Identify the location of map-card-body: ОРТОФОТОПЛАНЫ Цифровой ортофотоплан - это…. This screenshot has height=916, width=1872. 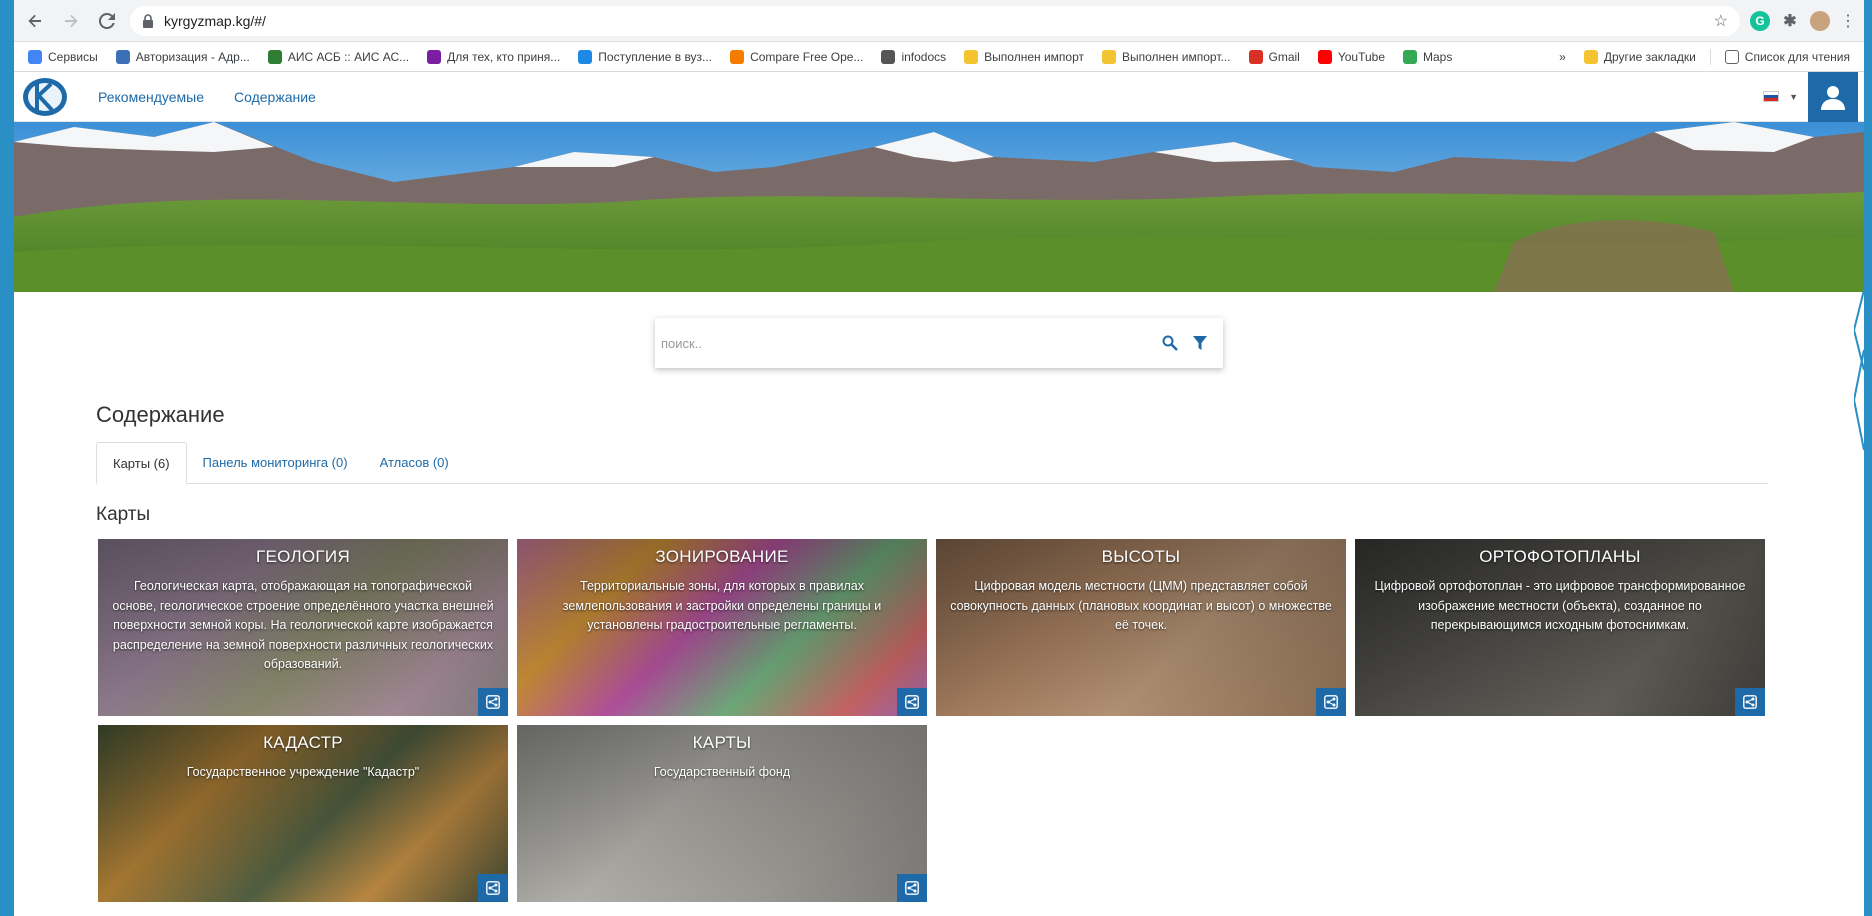
(1560, 587).